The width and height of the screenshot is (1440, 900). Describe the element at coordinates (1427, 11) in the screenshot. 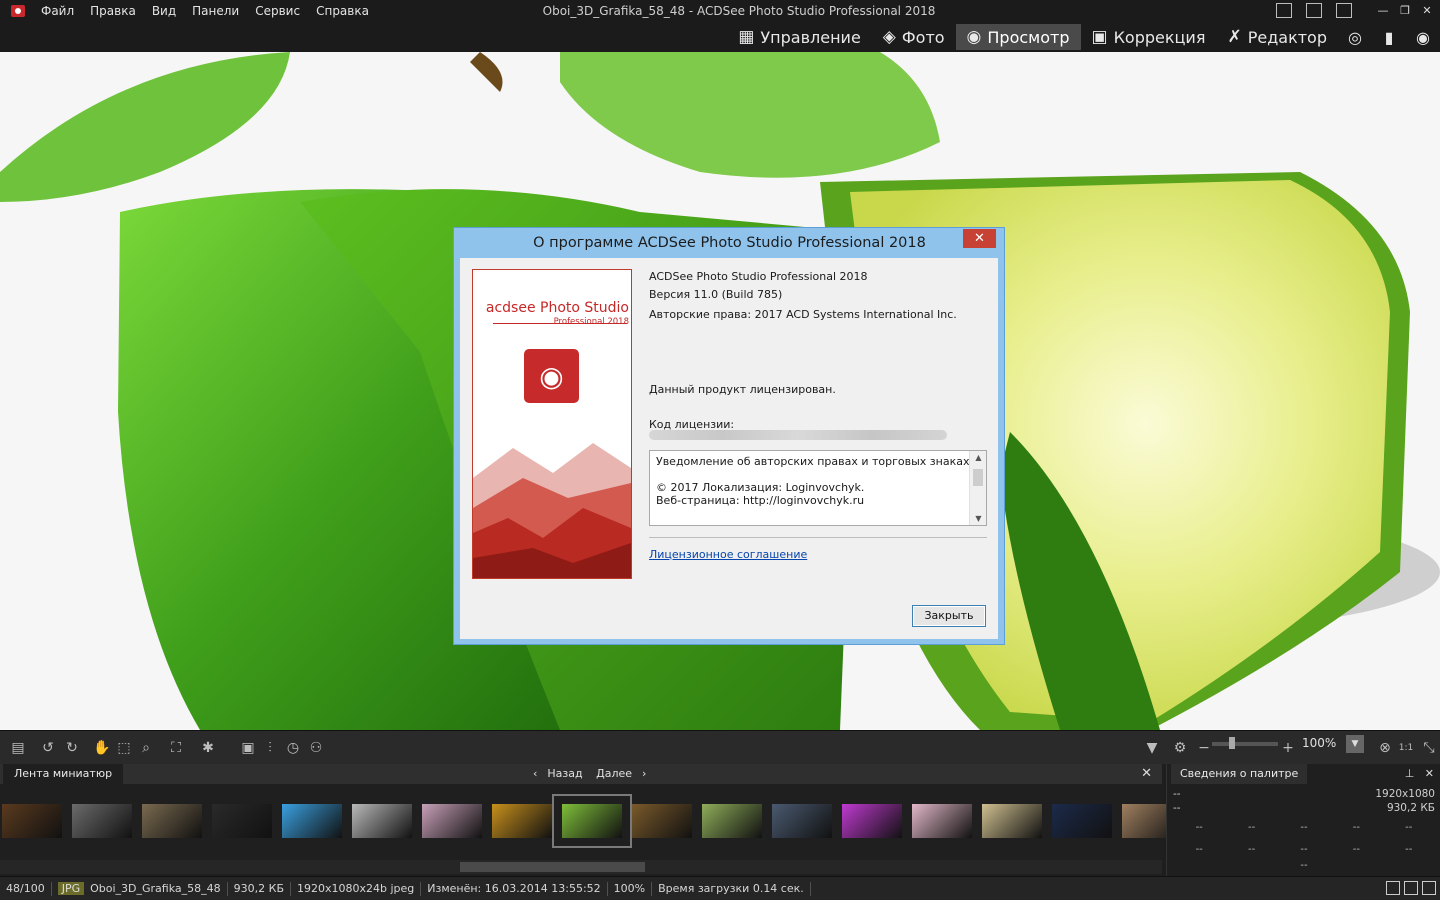

I see `close-window-icon: ✕` at that location.